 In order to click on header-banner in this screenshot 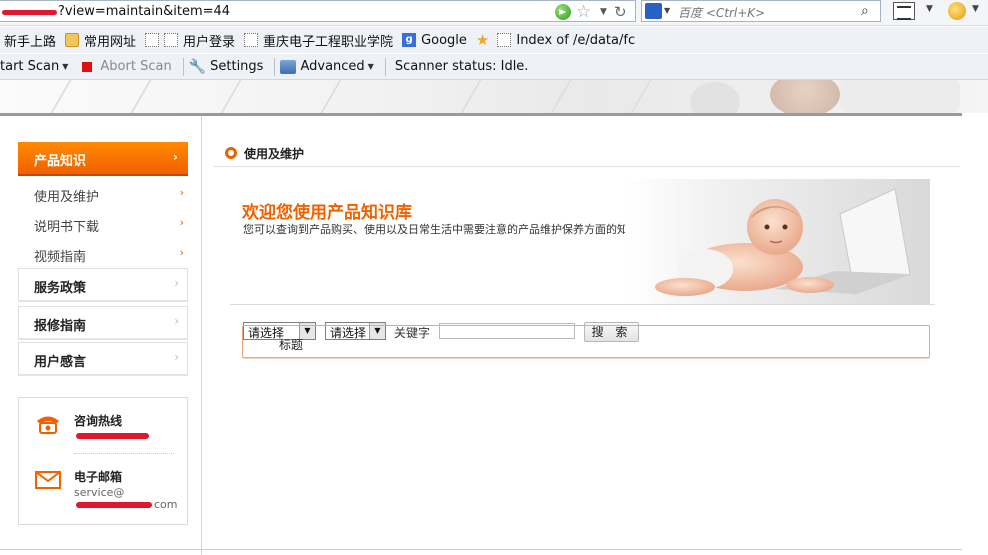, I will do `click(494, 96)`.